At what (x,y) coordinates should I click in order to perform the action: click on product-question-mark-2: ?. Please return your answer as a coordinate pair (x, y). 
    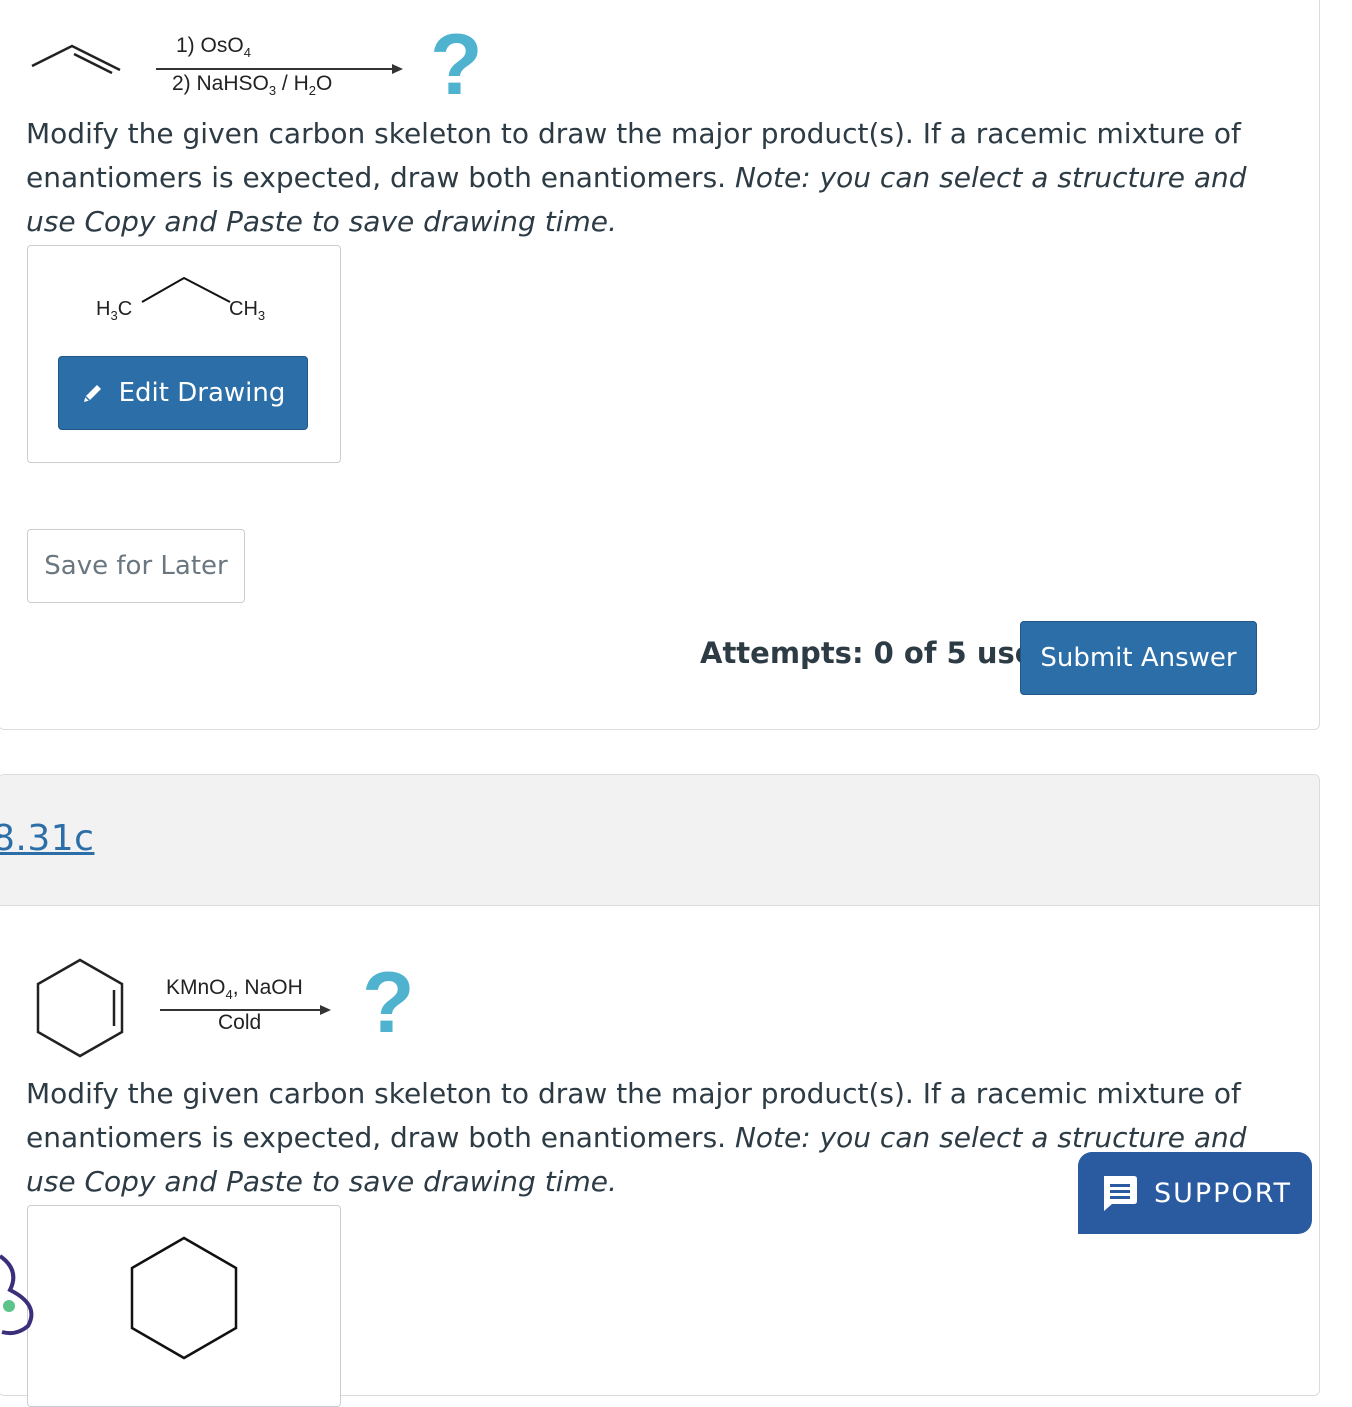
    Looking at the image, I should click on (388, 1003).